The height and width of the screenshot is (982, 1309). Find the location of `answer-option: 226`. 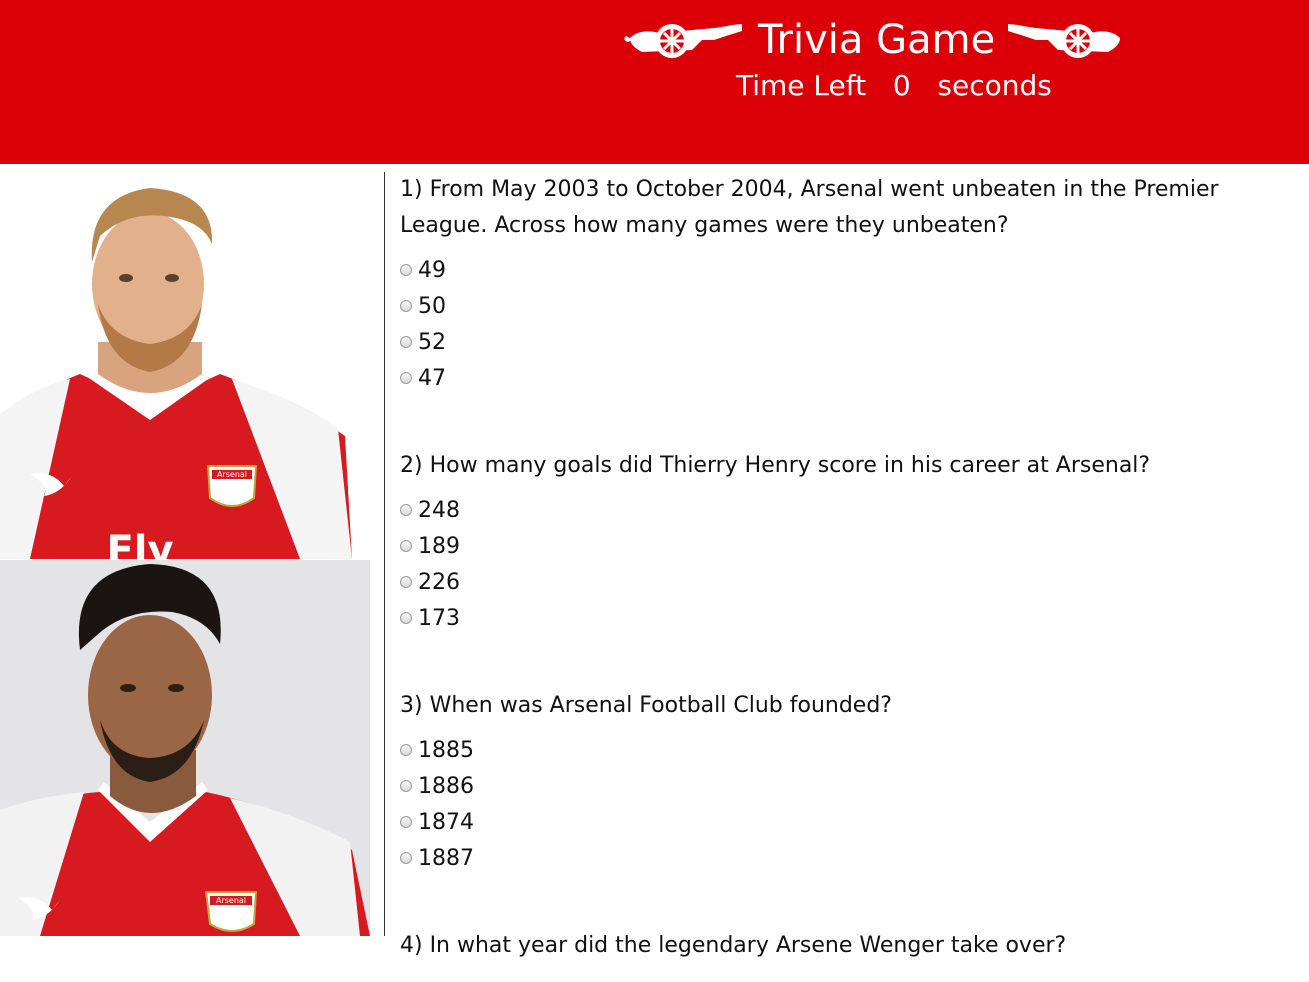

answer-option: 226 is located at coordinates (850, 582).